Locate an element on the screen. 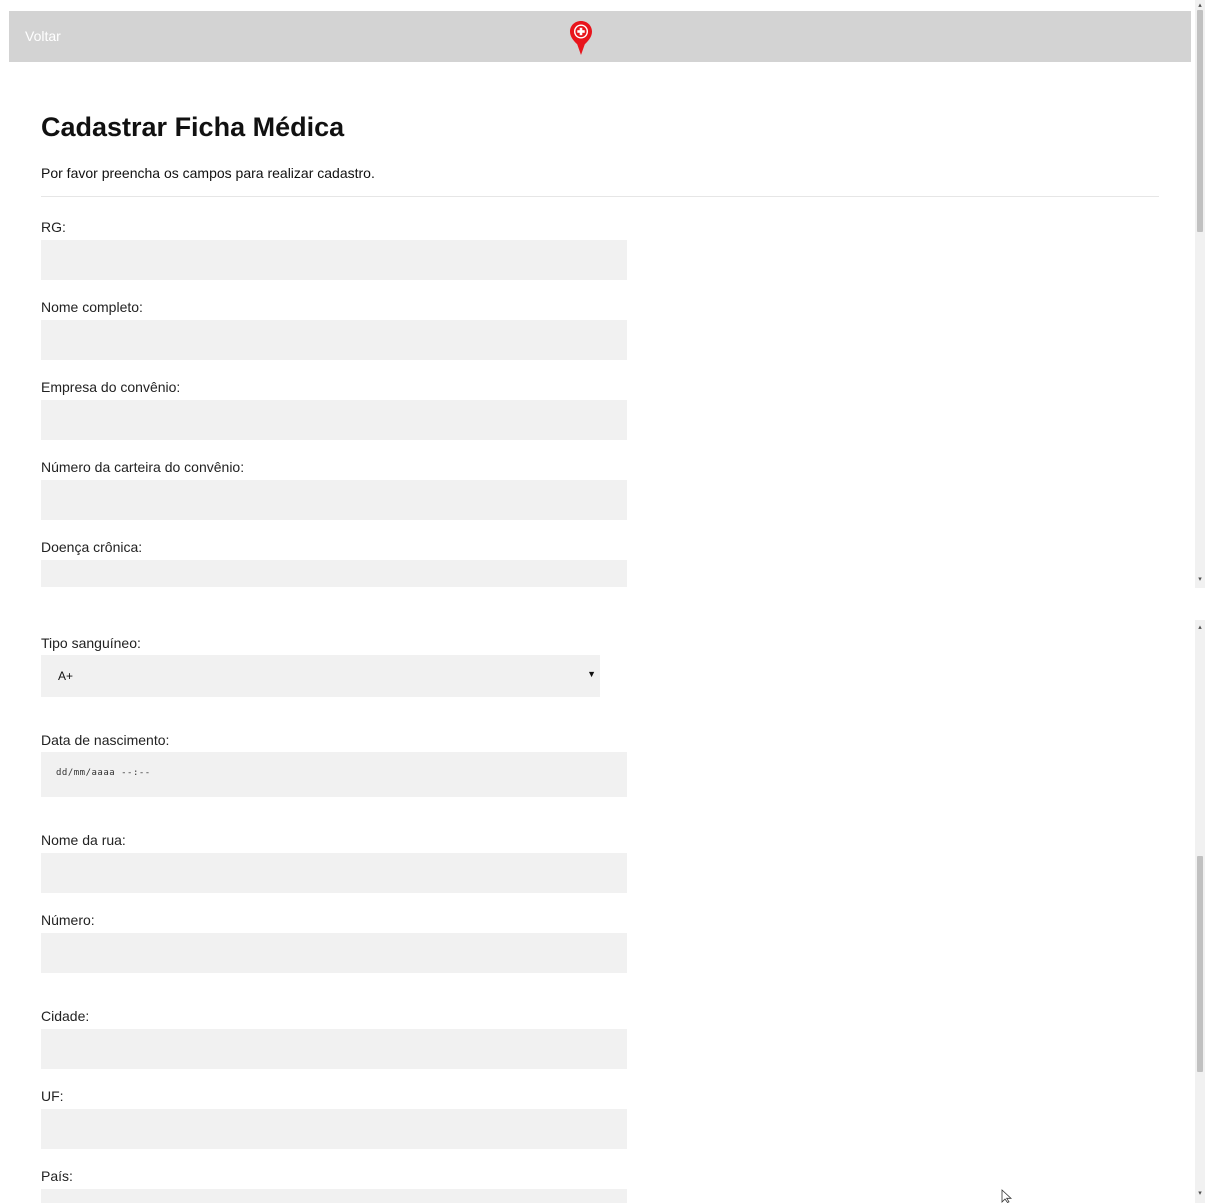 This screenshot has height=1203, width=1205. uf-label: UF: is located at coordinates (52, 1096).